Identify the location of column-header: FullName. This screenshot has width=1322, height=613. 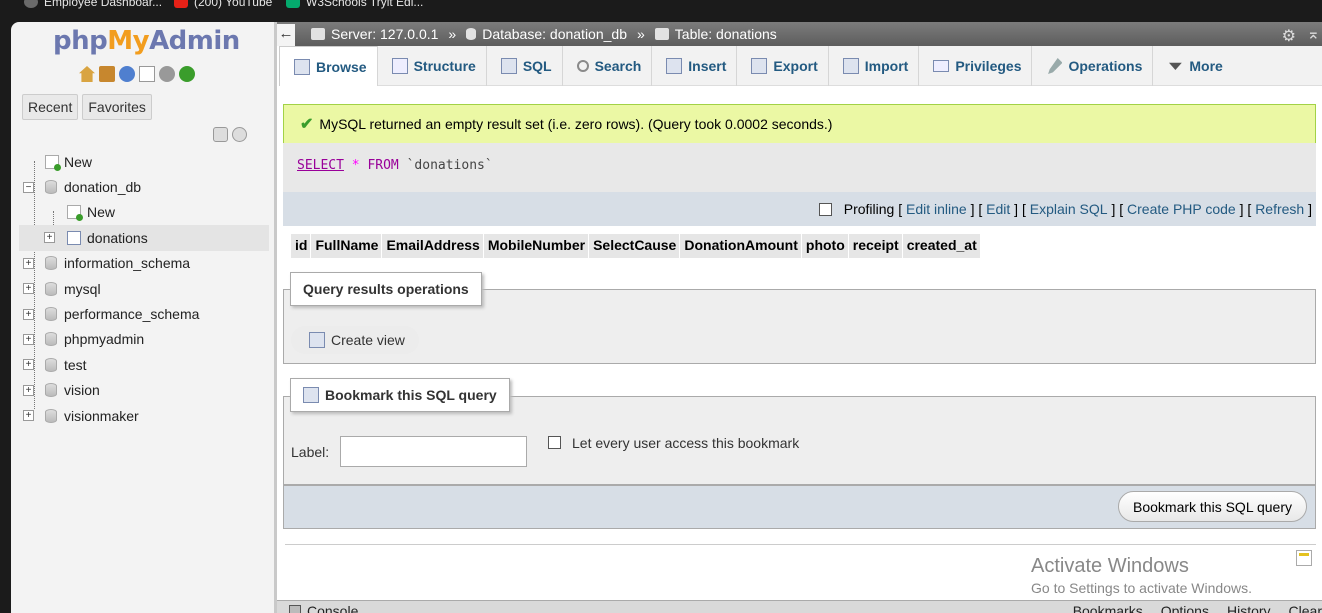
(347, 246).